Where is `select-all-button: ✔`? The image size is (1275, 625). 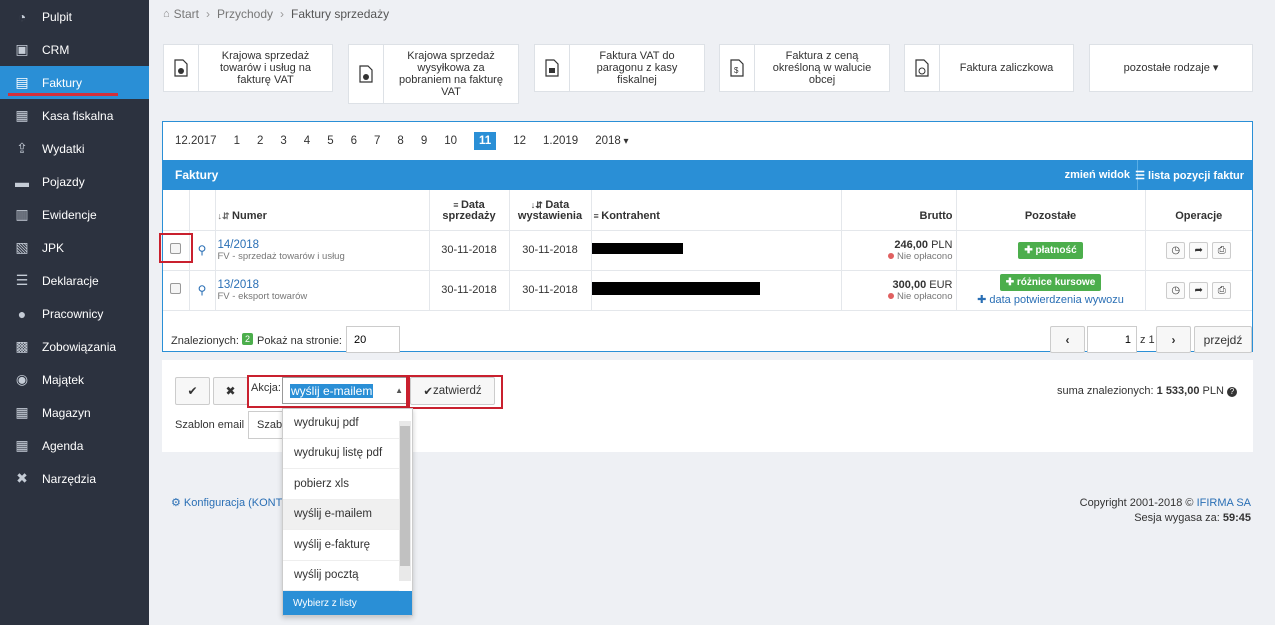
select-all-button: ✔ is located at coordinates (192, 391).